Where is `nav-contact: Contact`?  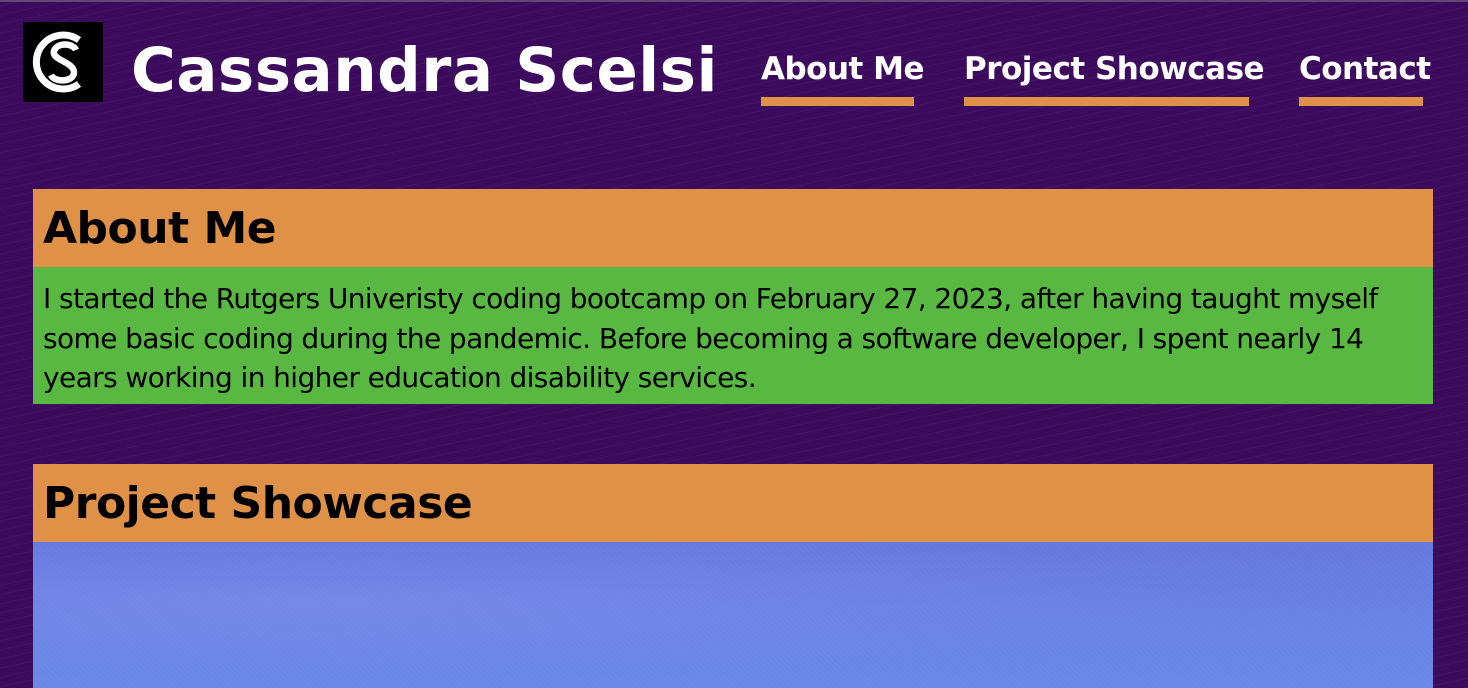
nav-contact: Contact is located at coordinates (1365, 78).